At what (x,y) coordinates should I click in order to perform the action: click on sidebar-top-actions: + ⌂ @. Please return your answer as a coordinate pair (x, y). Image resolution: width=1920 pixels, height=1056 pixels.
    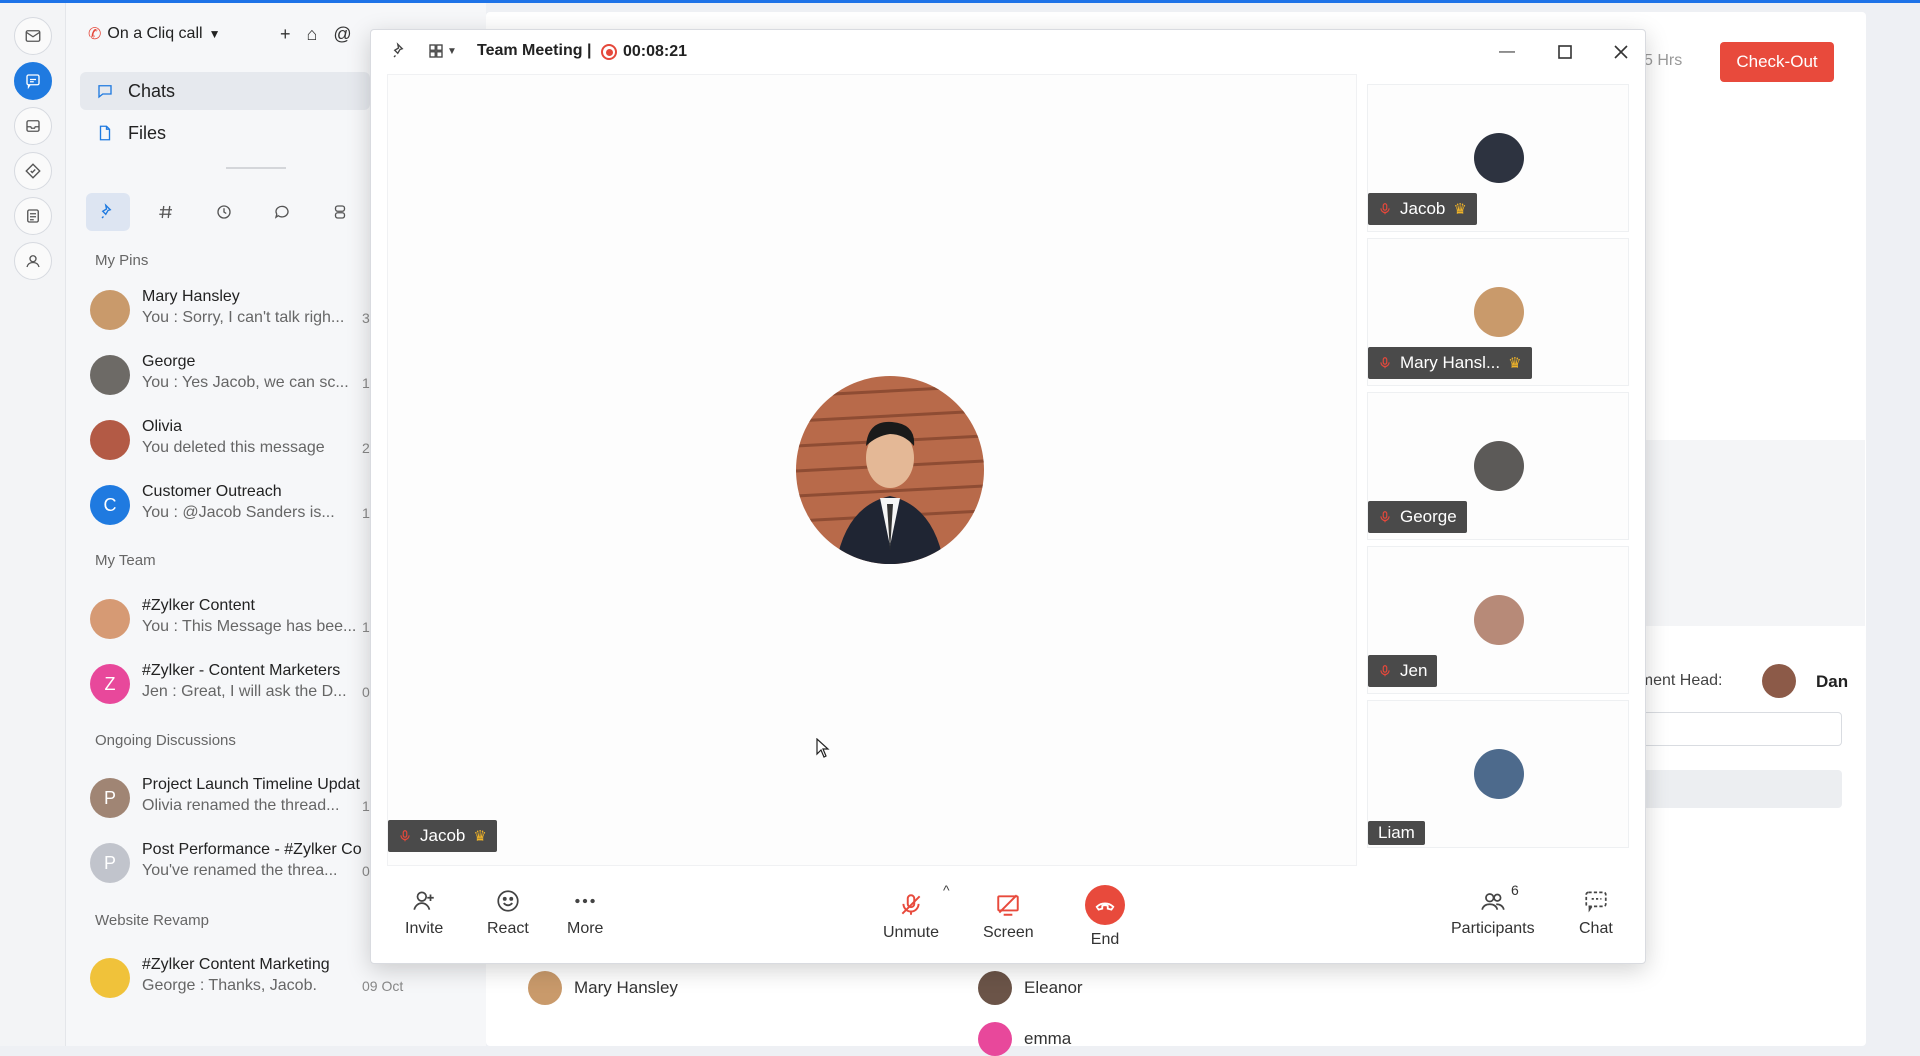
    Looking at the image, I should click on (316, 34).